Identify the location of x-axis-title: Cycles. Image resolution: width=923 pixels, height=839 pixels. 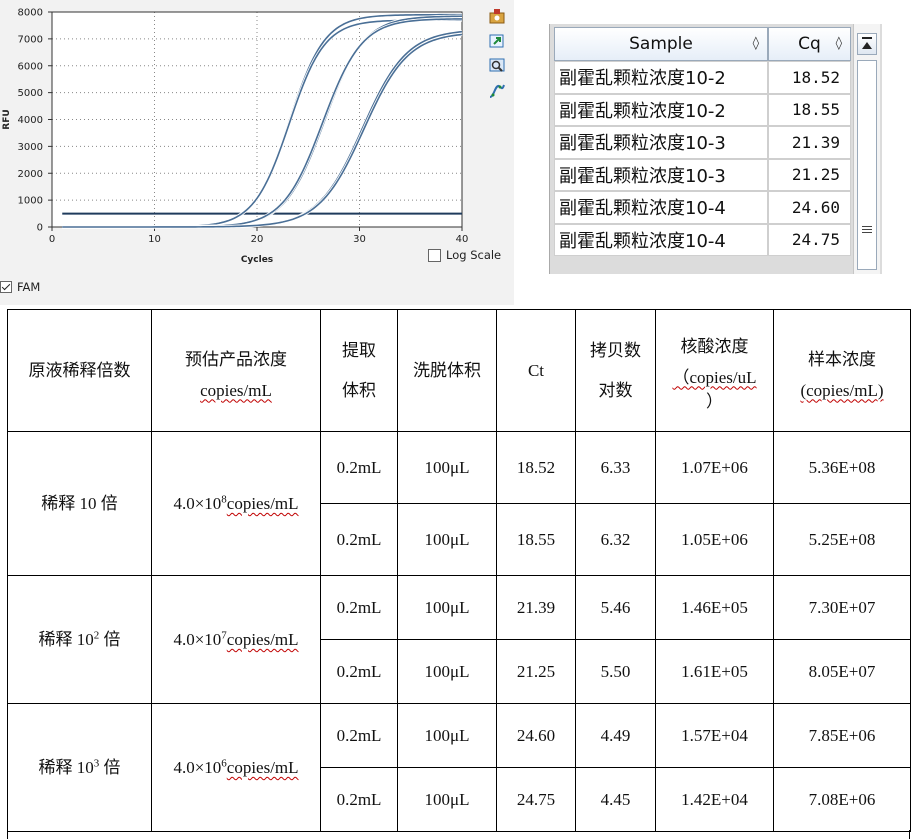
(257, 260).